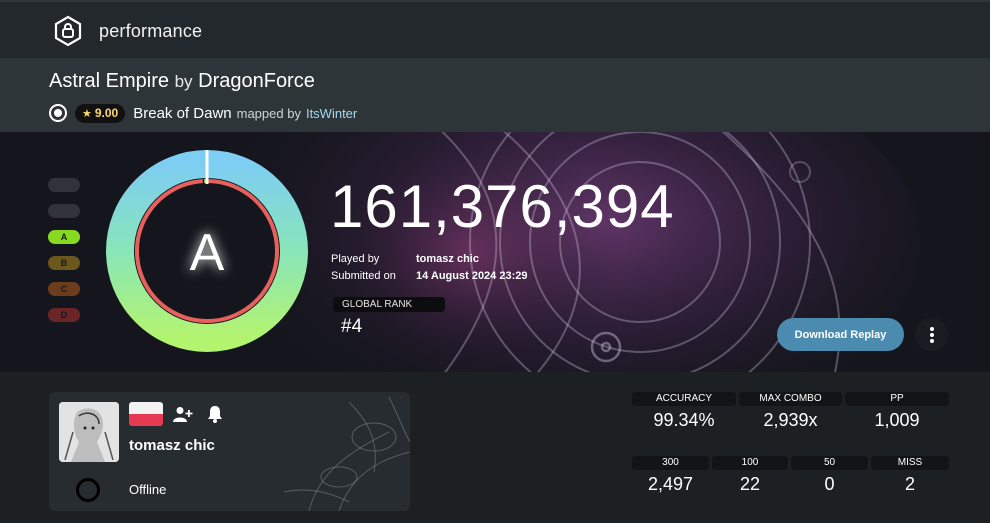  What do you see at coordinates (897, 420) in the screenshot?
I see `pp-value: 1,009` at bounding box center [897, 420].